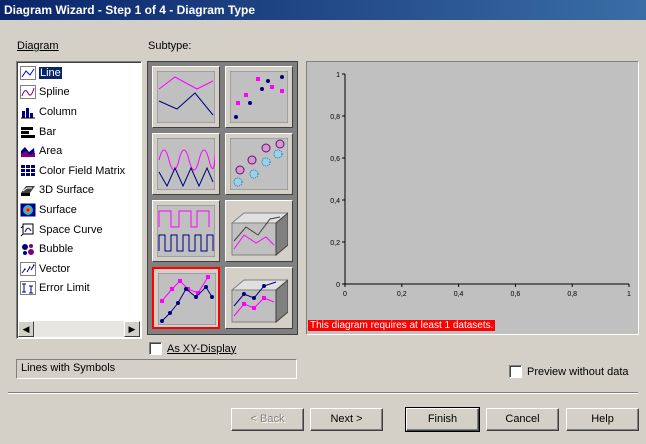  I want to click on subtype-line-plain, so click(186, 97).